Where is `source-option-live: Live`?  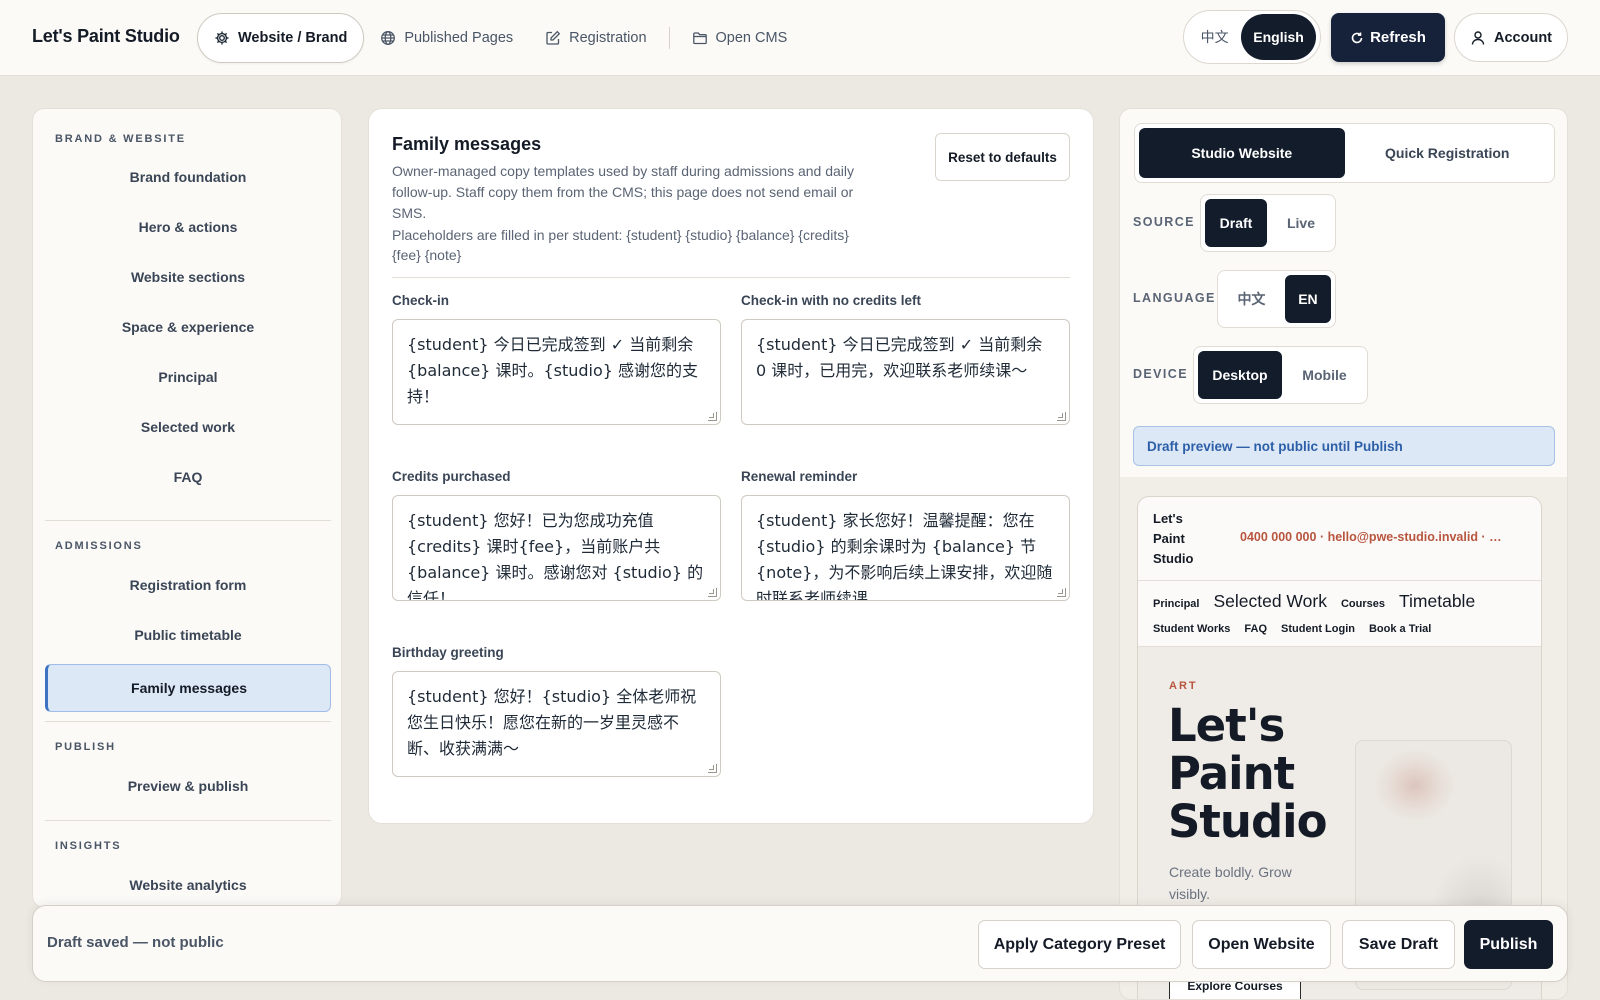
source-option-live: Live is located at coordinates (1301, 223).